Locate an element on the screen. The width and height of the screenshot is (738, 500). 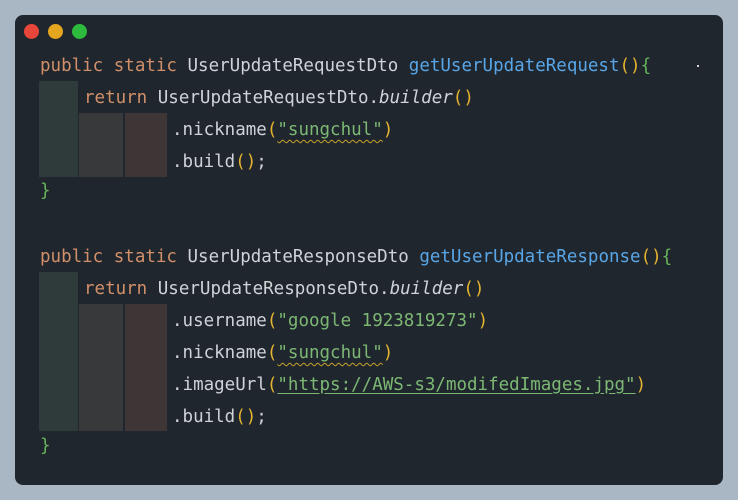
chain-method: .imageUrl is located at coordinates (219, 385).